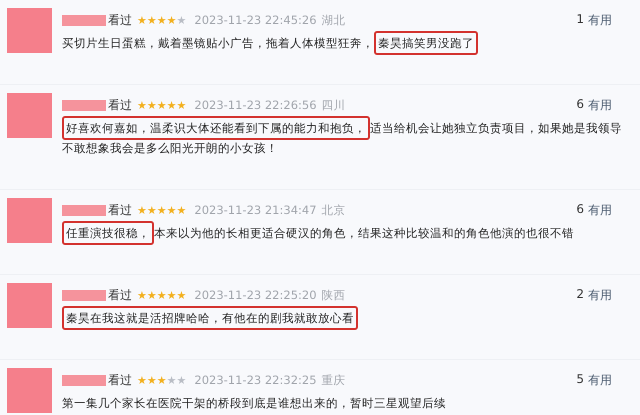  Describe the element at coordinates (580, 294) in the screenshot. I see `vote-count: 2` at that location.